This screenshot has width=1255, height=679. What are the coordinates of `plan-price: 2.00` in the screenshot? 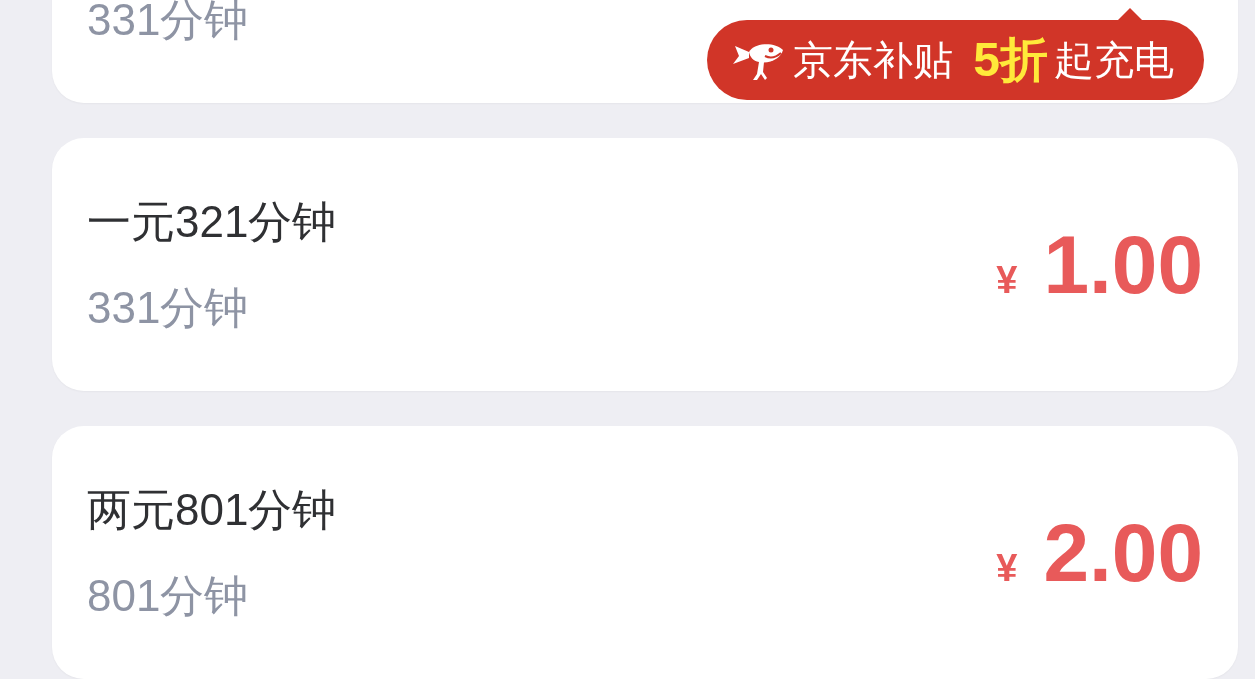 It's located at (1123, 552).